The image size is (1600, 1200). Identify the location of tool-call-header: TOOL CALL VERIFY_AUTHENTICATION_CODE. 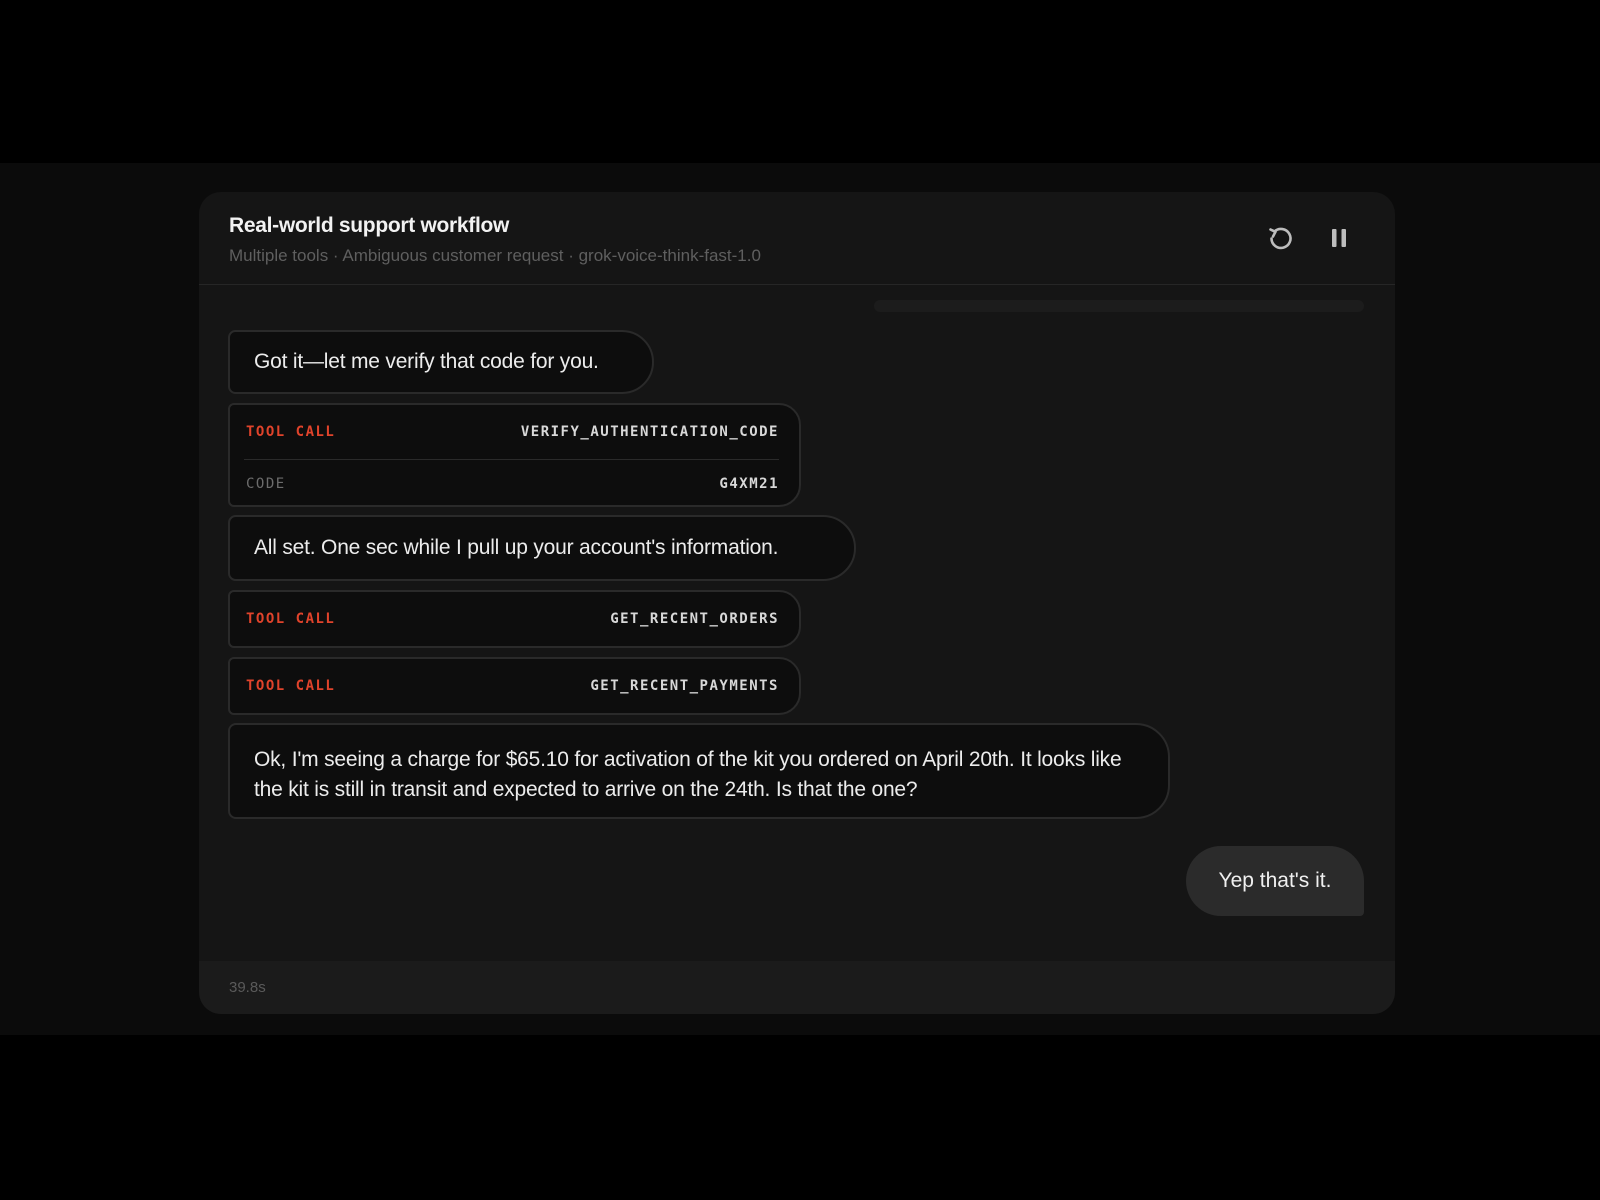
(514, 432).